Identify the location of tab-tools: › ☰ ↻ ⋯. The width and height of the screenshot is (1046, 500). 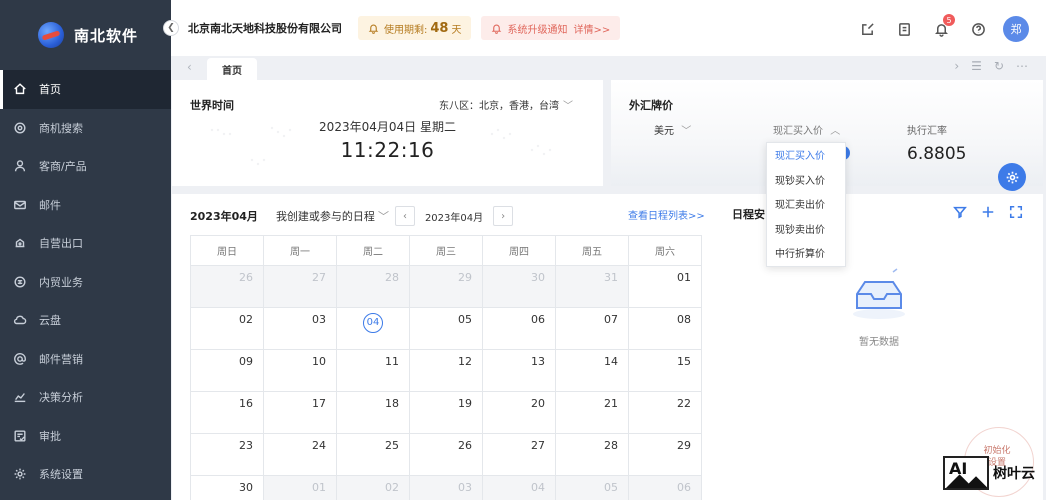
(985, 66).